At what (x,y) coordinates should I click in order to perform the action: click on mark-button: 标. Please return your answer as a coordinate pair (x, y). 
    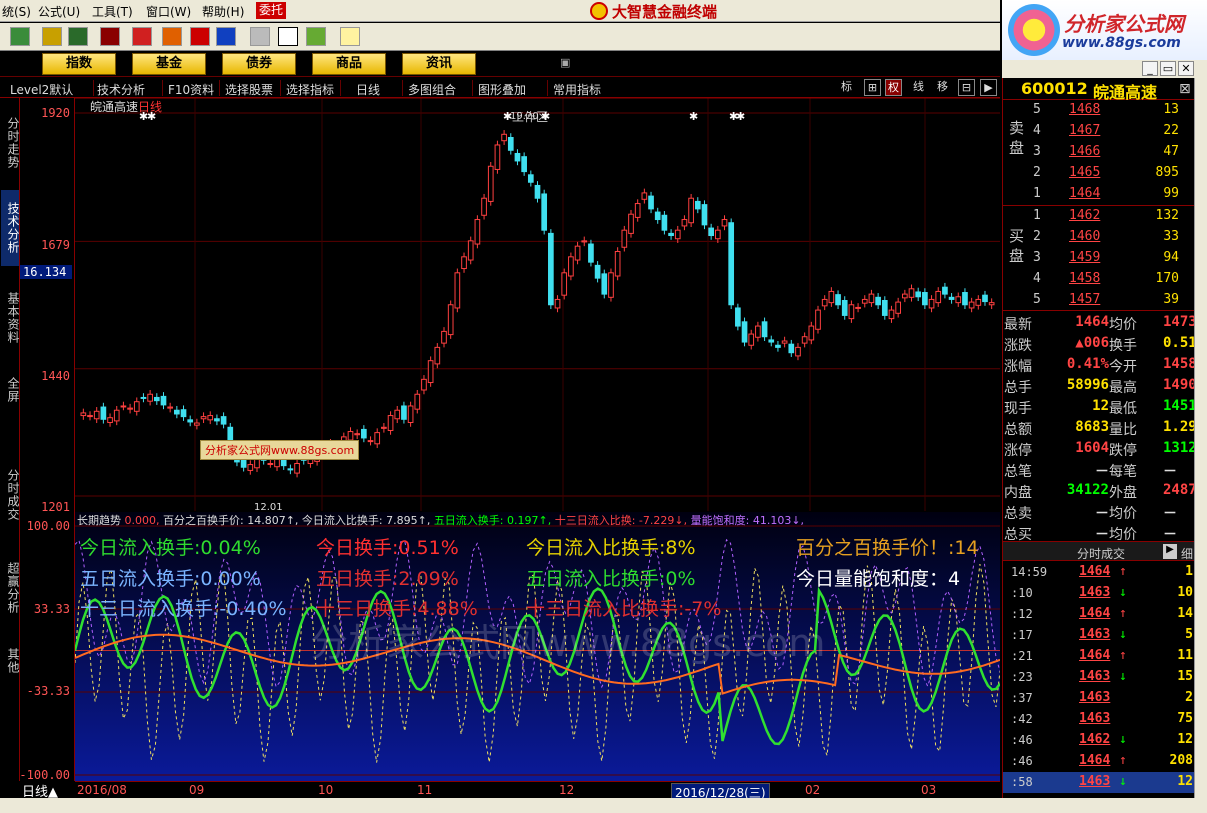
    Looking at the image, I should click on (846, 87).